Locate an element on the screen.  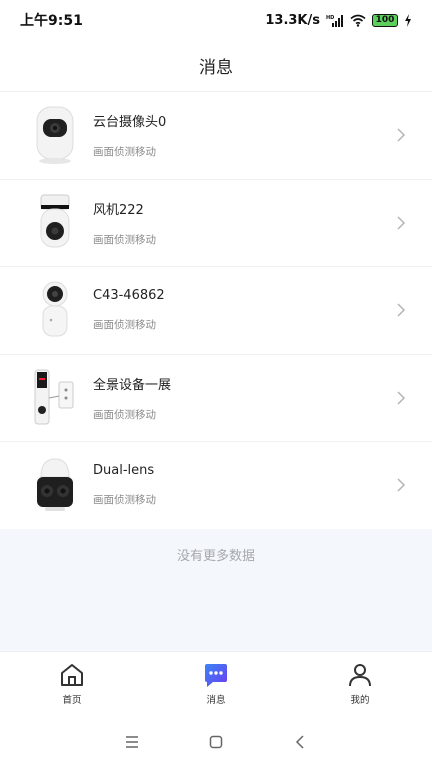
message-text: C43-46862 画面侦测移动 is located at coordinates (262, 310).